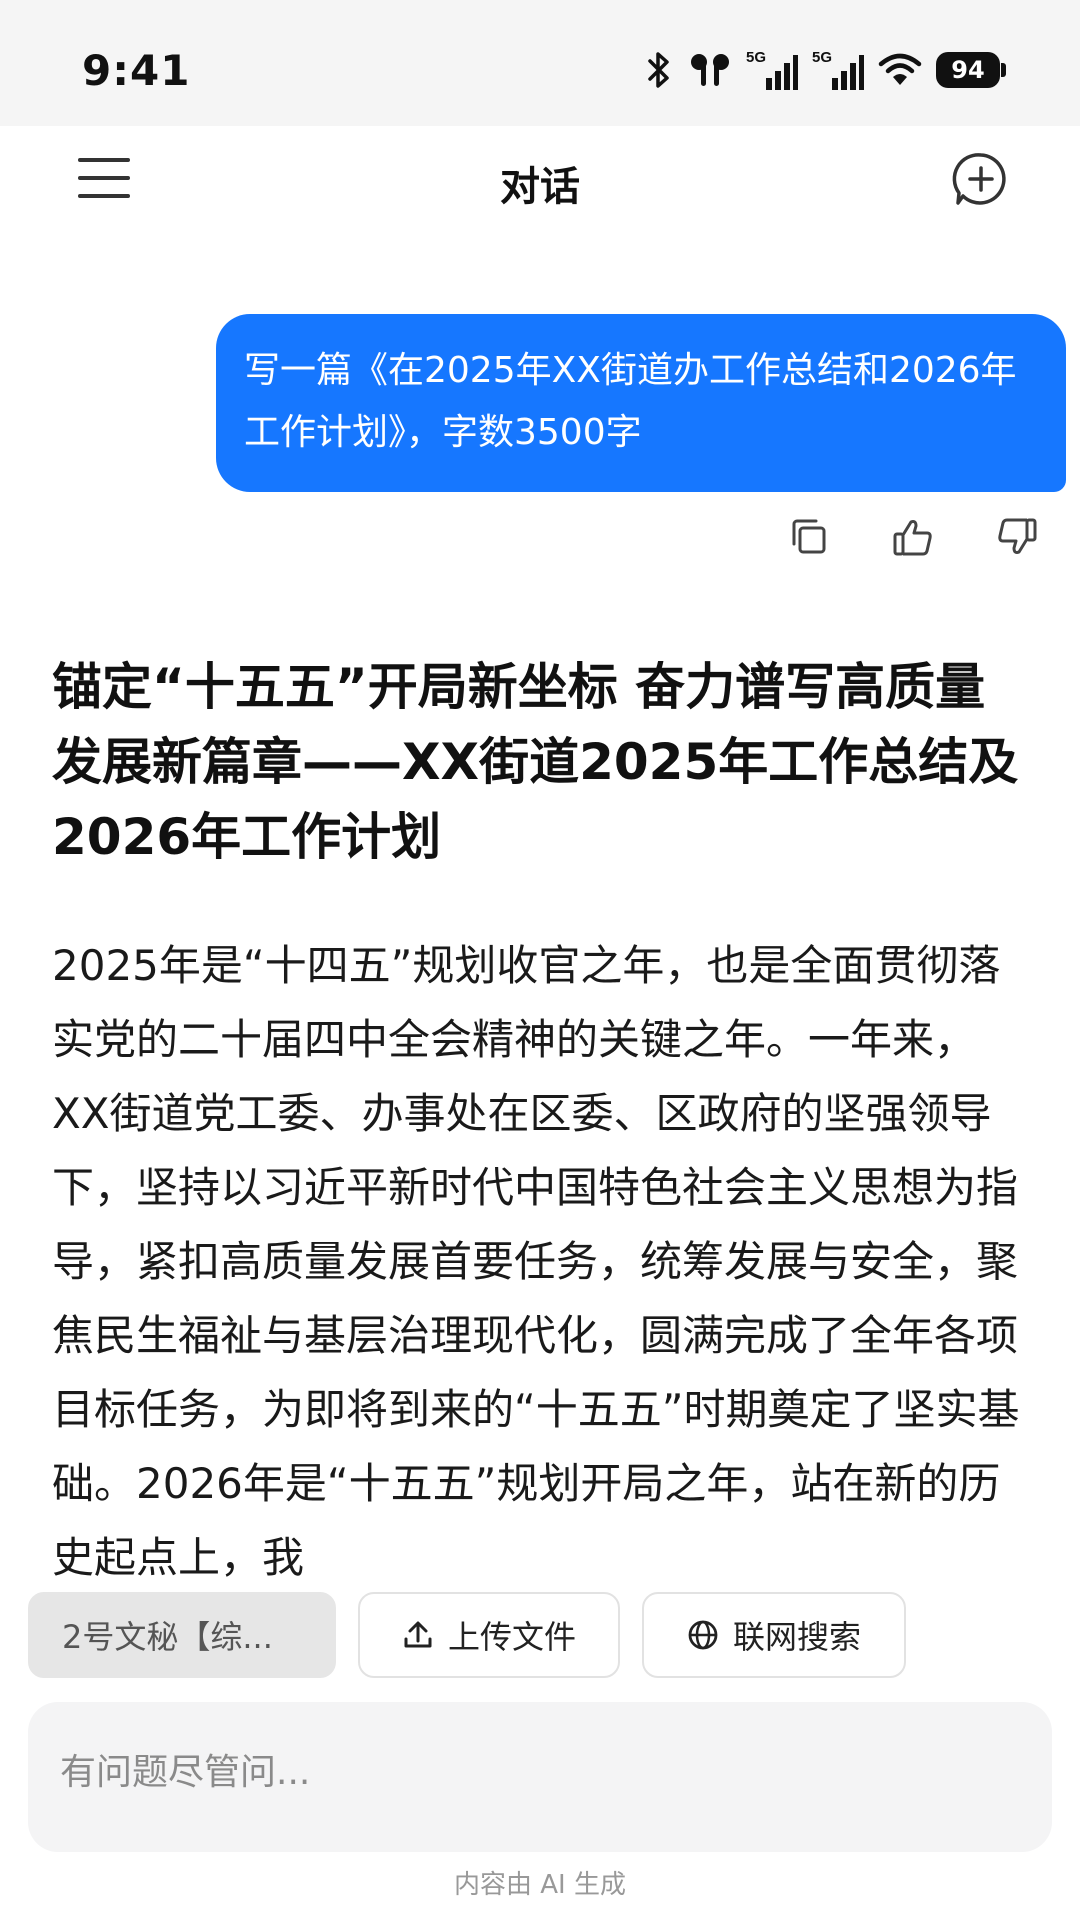 The image size is (1080, 1920). Describe the element at coordinates (756, 57) in the screenshot. I see `network-label-1: 5G` at that location.